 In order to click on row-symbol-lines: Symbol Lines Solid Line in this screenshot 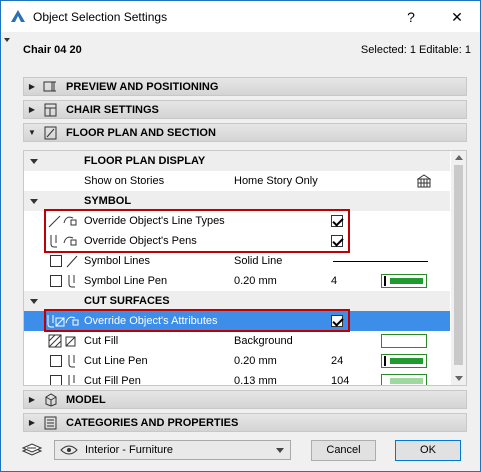, I will do `click(237, 261)`.